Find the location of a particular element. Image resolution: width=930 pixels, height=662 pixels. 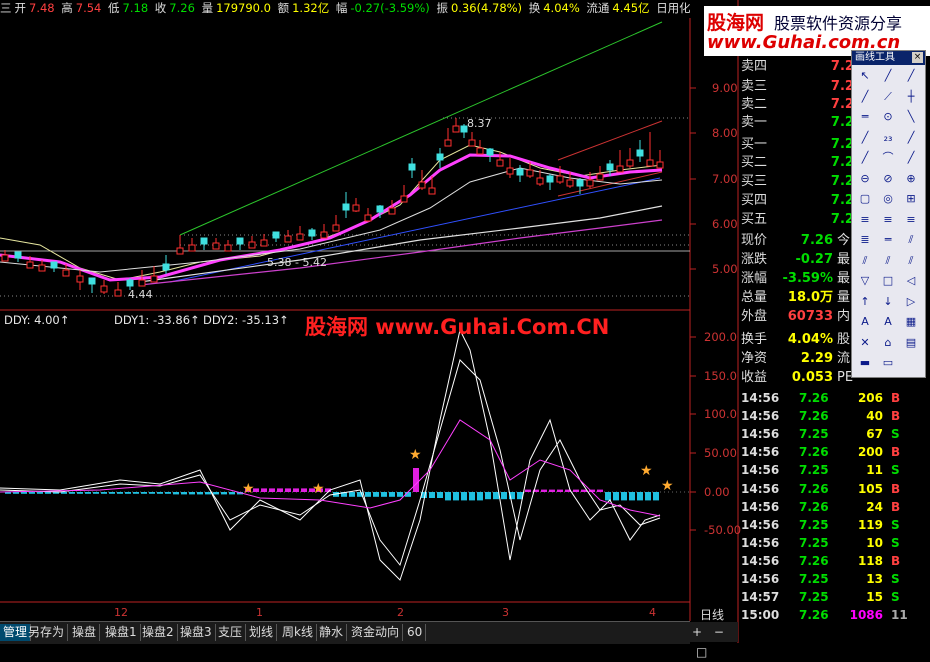

indicator-ddy2: DDY2: -35.13↑ is located at coordinates (246, 320).